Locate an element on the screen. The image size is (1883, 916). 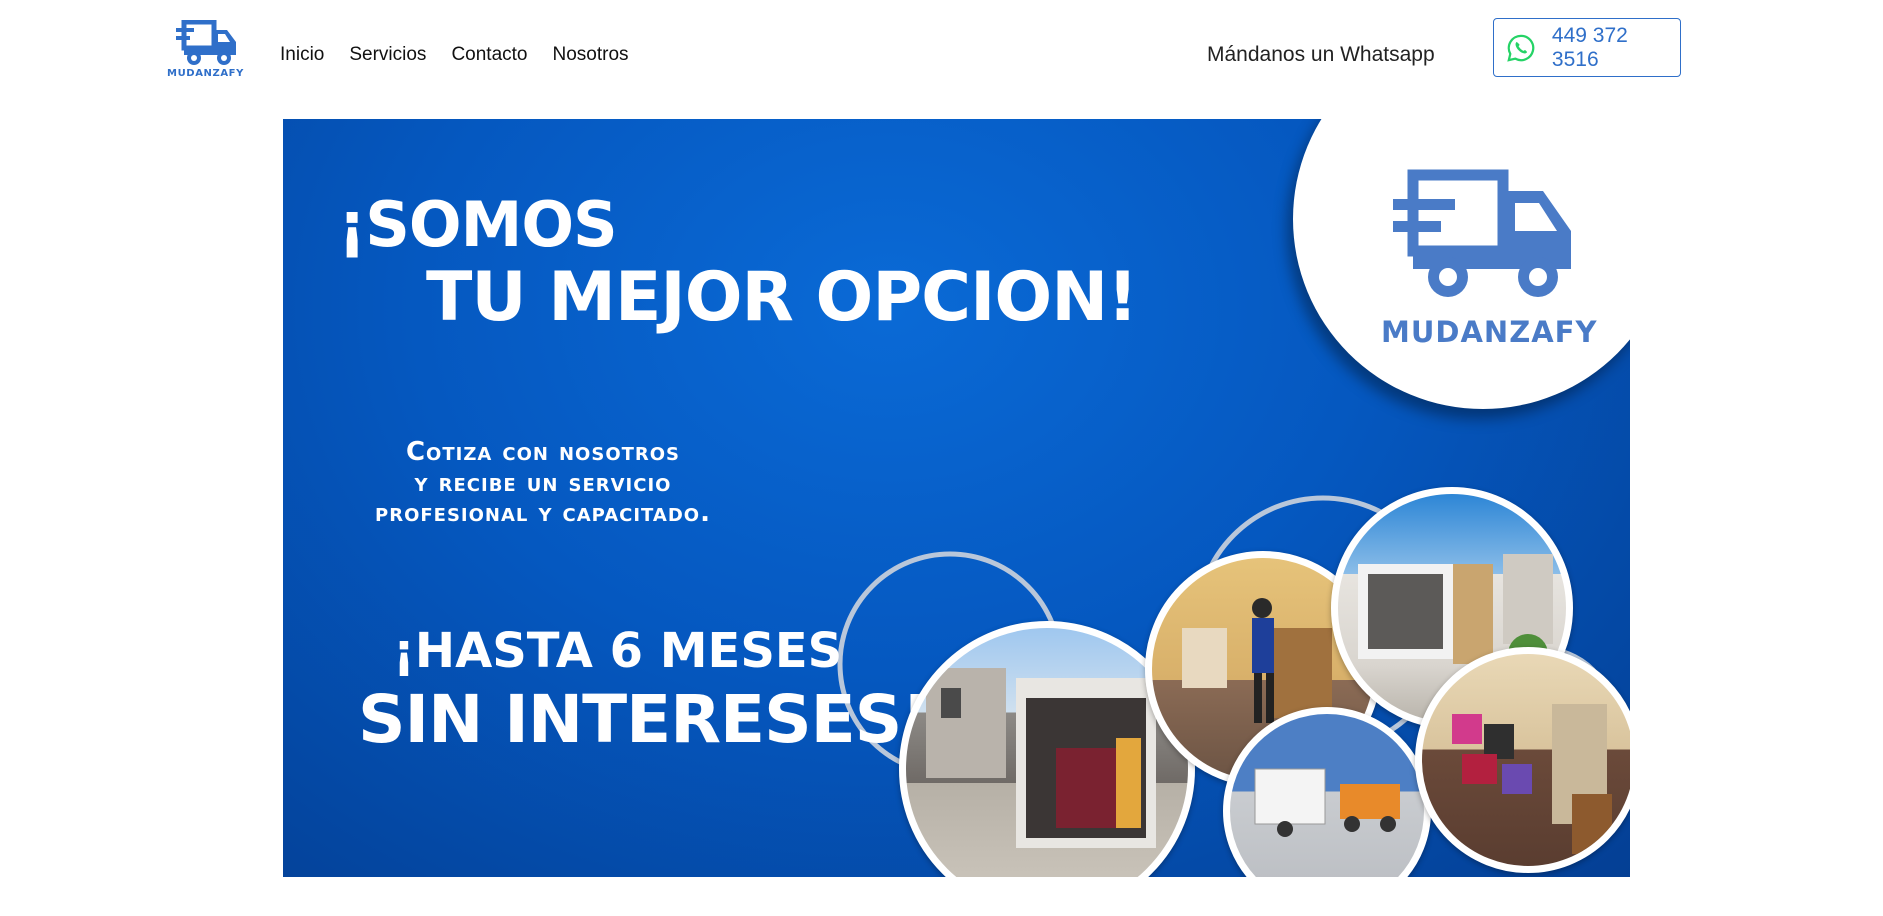
whatsapp-button: 449 372 3516 is located at coordinates (1587, 47).